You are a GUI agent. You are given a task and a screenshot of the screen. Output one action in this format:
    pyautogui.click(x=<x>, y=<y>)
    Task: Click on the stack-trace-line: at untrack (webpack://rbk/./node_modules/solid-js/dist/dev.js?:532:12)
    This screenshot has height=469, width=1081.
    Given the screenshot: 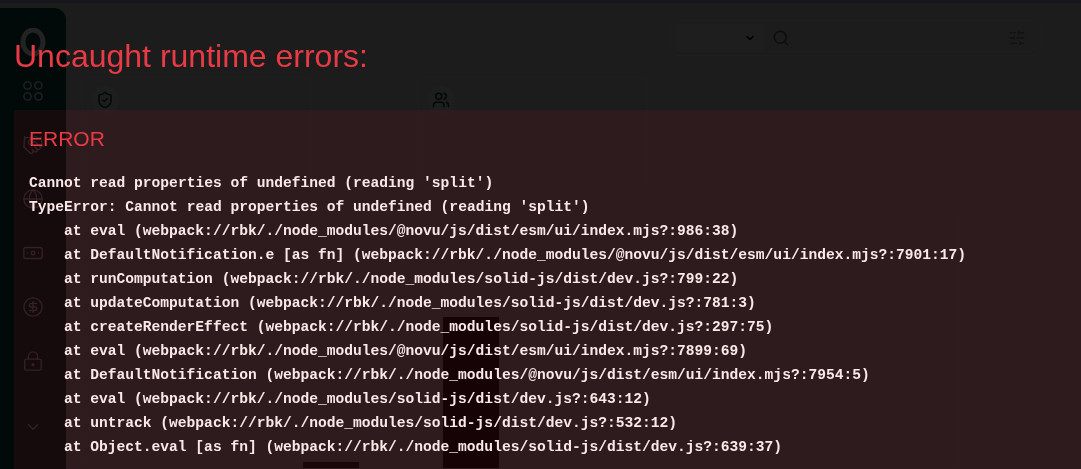 What is the action you would take?
    pyautogui.click(x=371, y=423)
    